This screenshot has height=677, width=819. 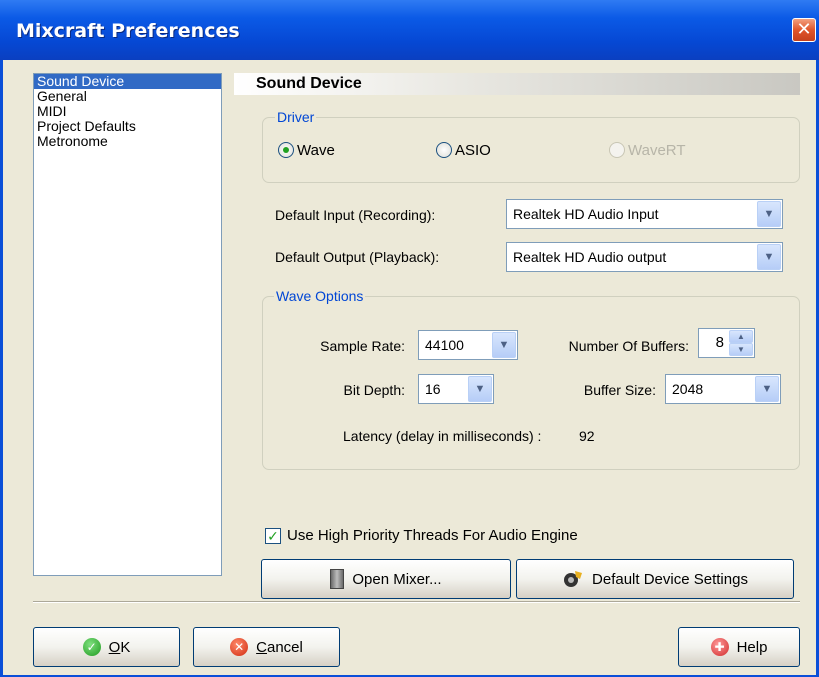 What do you see at coordinates (91, 647) in the screenshot?
I see `check-circle-icon: ✓` at bounding box center [91, 647].